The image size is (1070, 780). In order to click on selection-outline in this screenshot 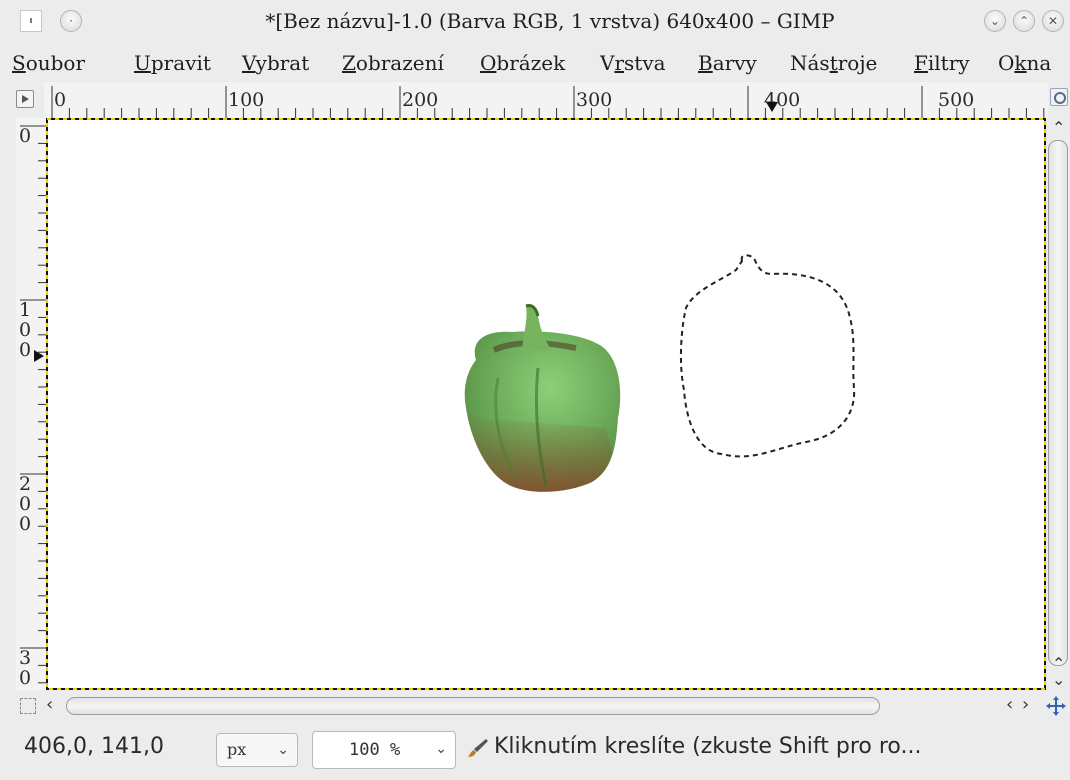, I will do `click(767, 356)`.